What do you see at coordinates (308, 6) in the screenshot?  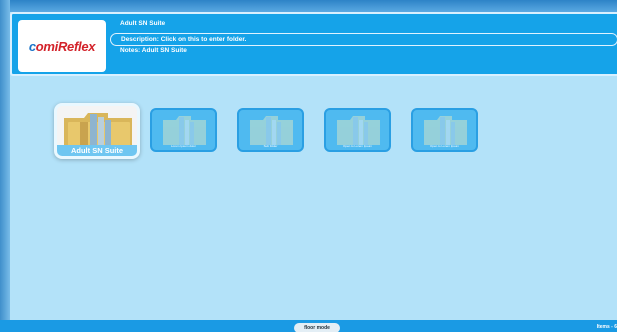 I see `window-top-frame` at bounding box center [308, 6].